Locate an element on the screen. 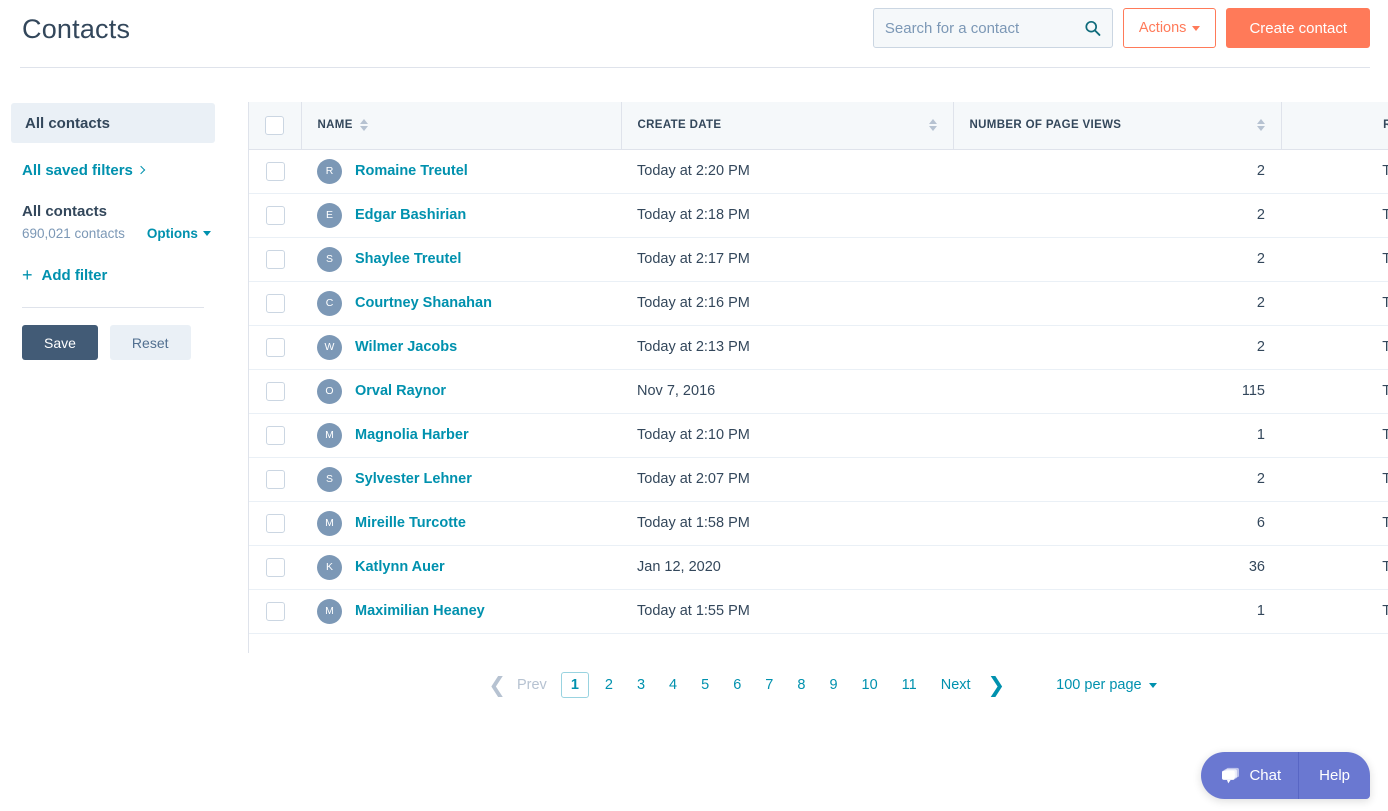 The image size is (1388, 811). sidebar-item-all-contacts: All contacts is located at coordinates (113, 123).